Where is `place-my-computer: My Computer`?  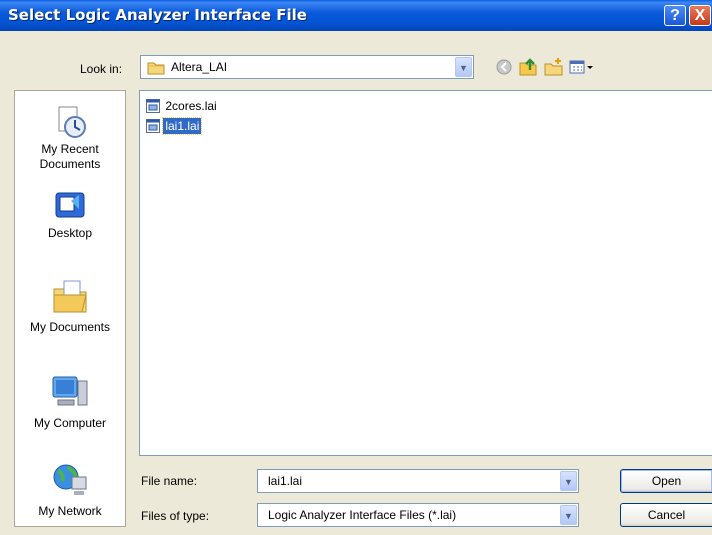
place-my-computer: My Computer is located at coordinates (70, 402).